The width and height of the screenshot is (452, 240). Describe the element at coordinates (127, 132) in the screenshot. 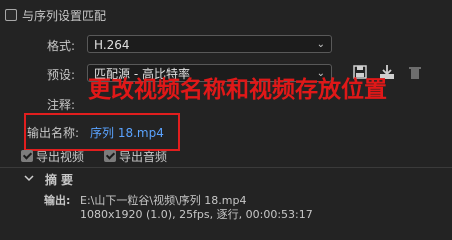

I see `output-name-link: 序列 18.mp4` at that location.